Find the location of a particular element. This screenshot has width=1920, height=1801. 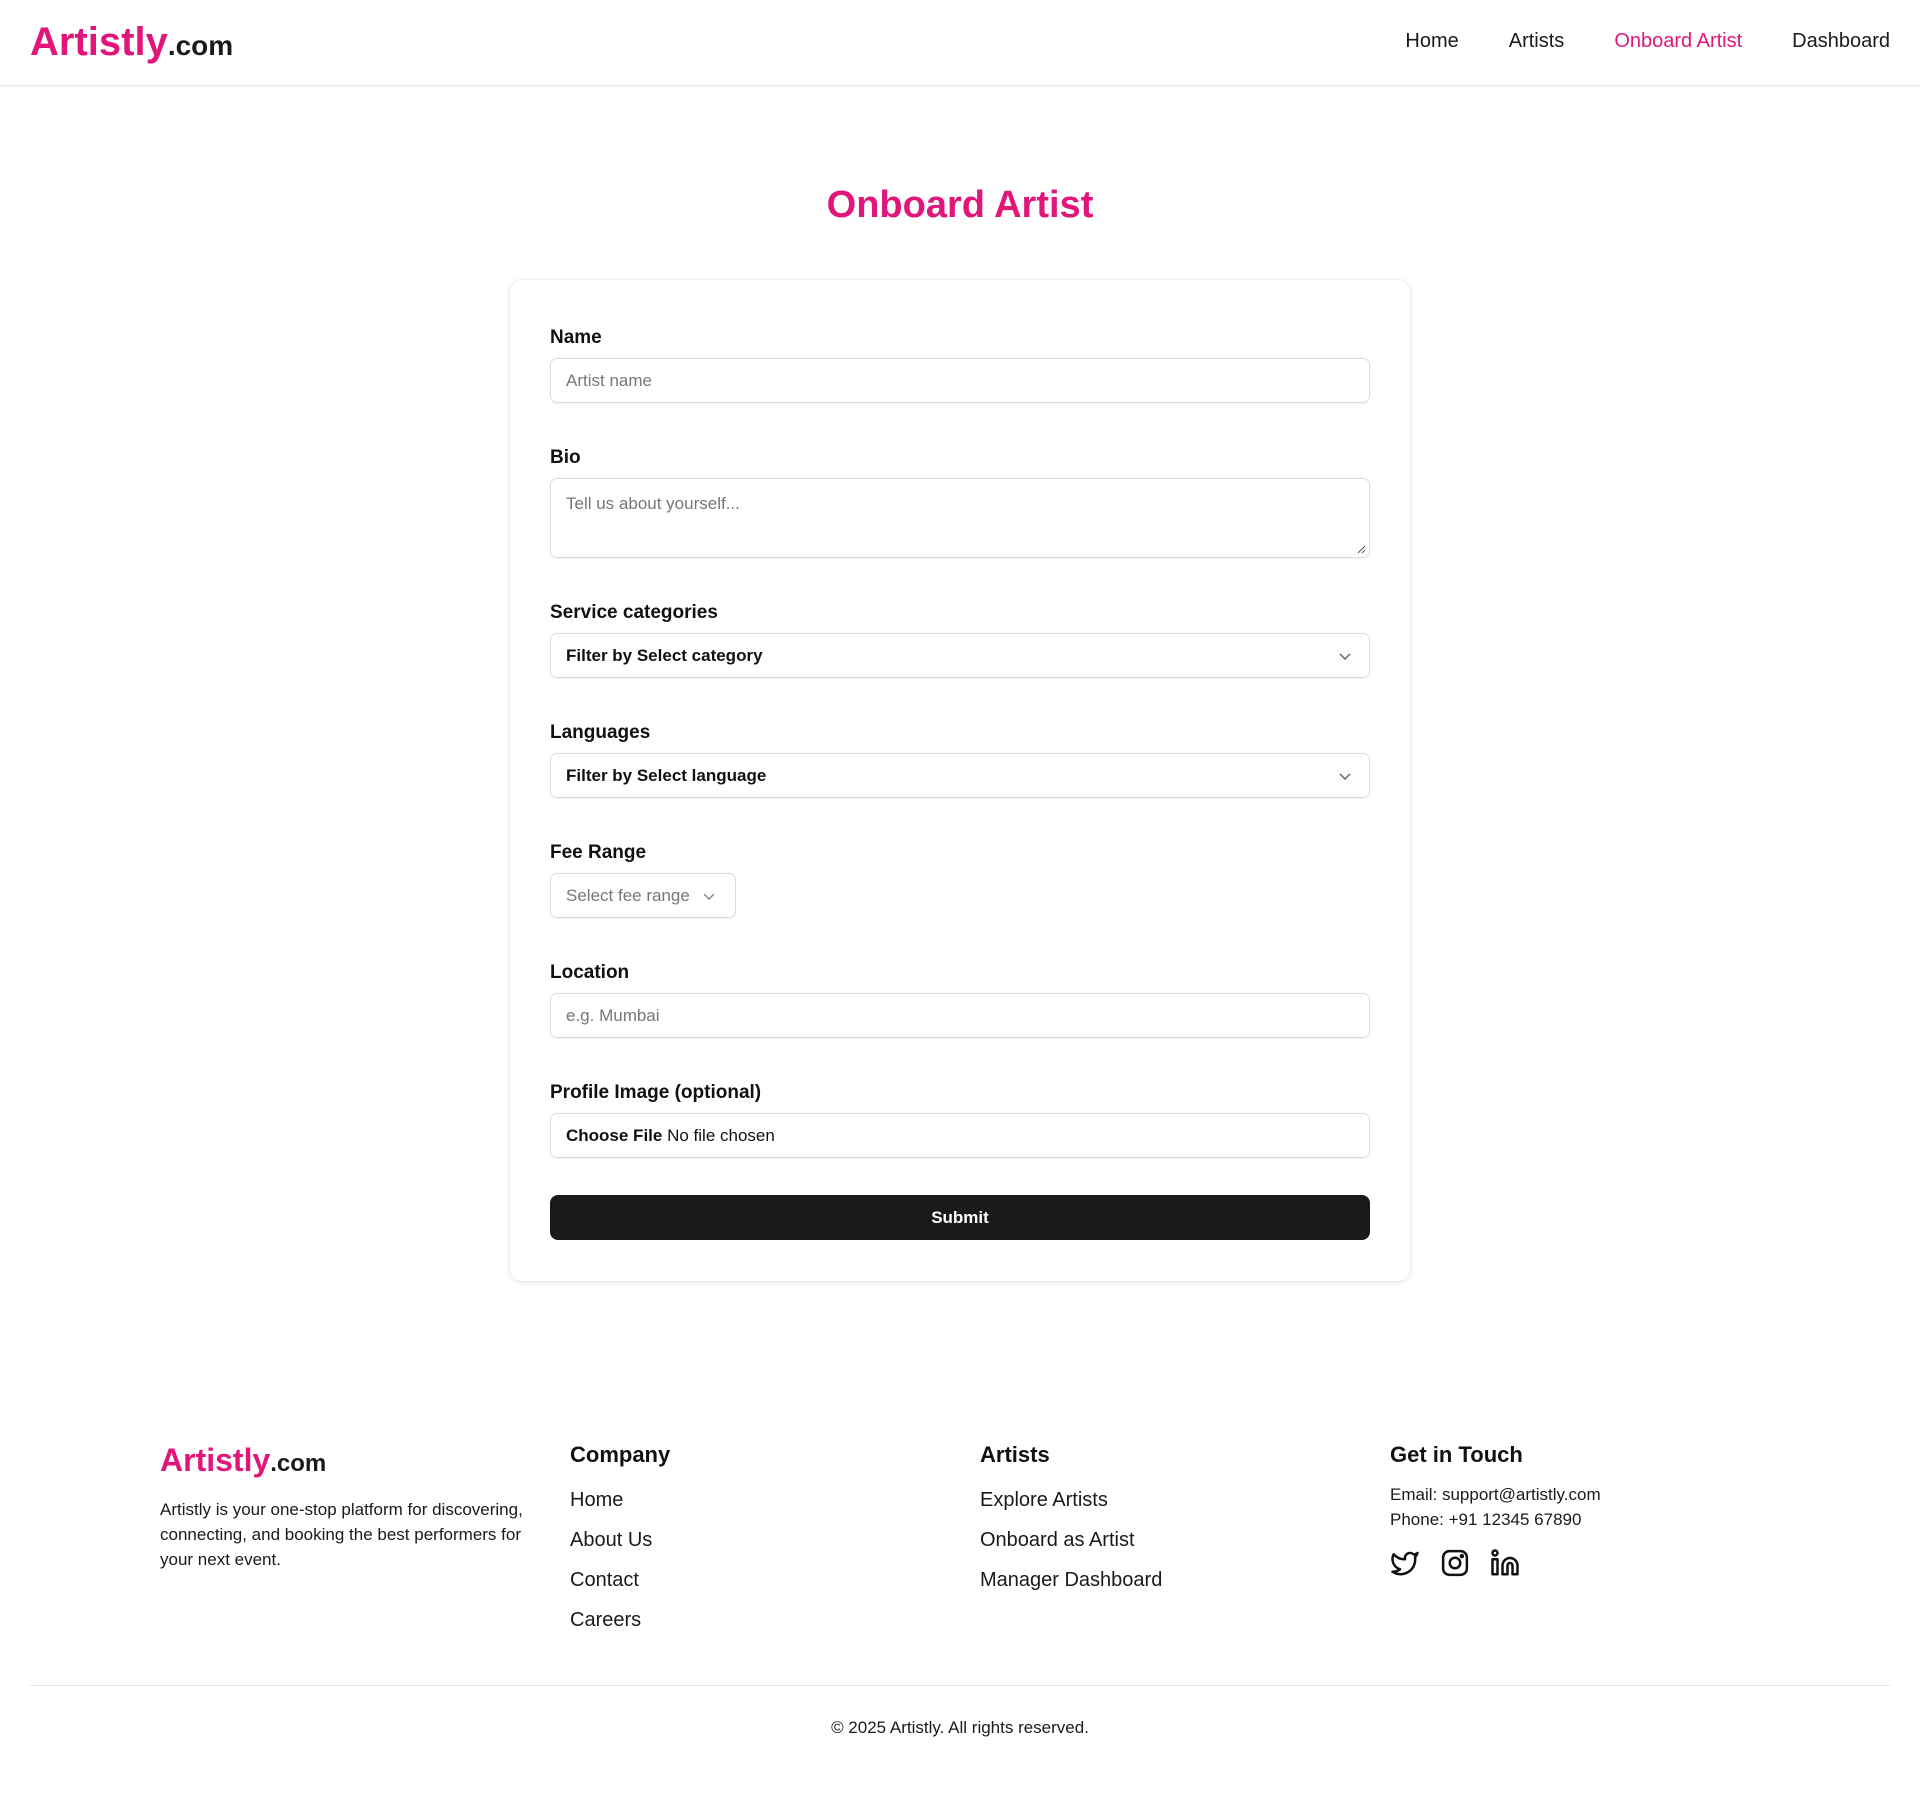

nav-home: Home is located at coordinates (1431, 41).